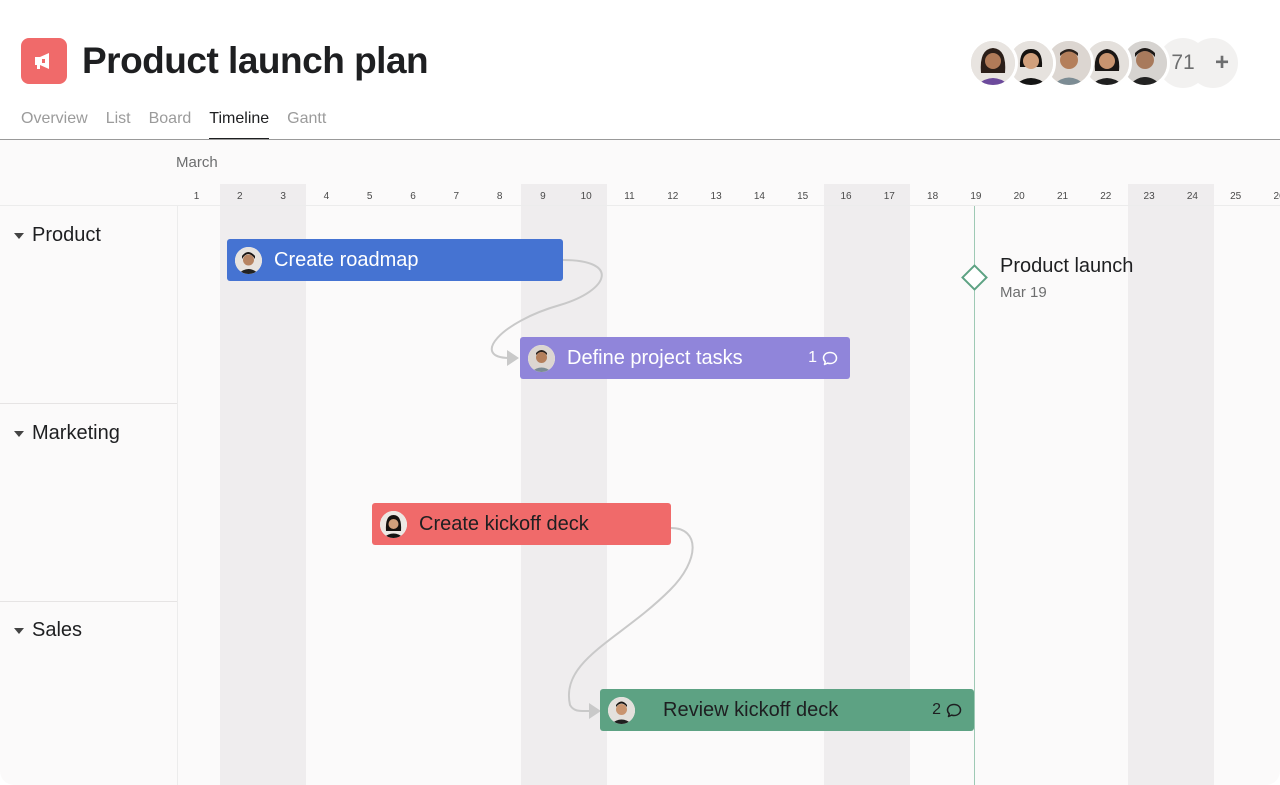 The image size is (1280, 785). What do you see at coordinates (1192, 196) in the screenshot?
I see `day-label: 24` at bounding box center [1192, 196].